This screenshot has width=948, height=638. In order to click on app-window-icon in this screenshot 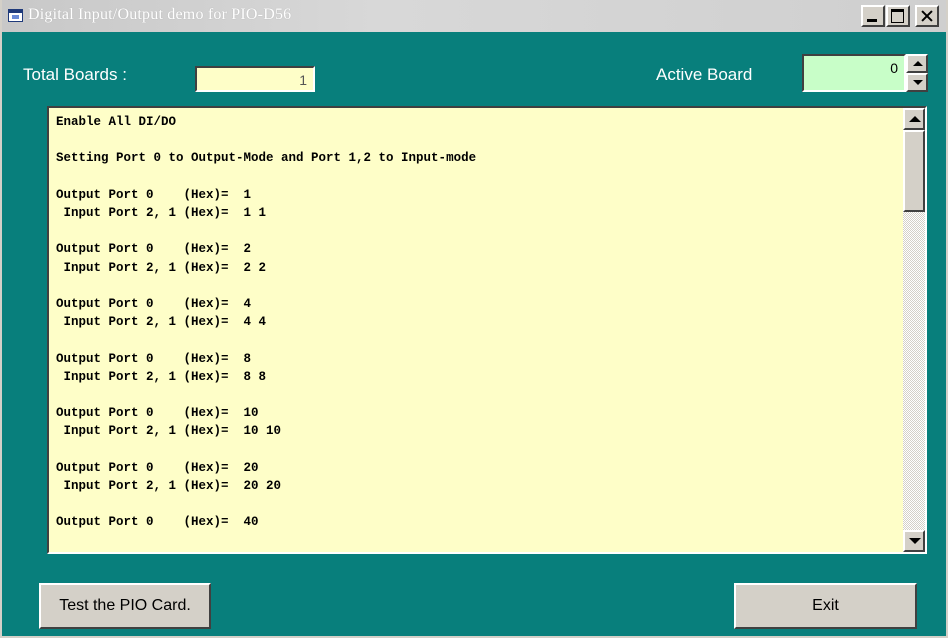, I will do `click(15, 15)`.